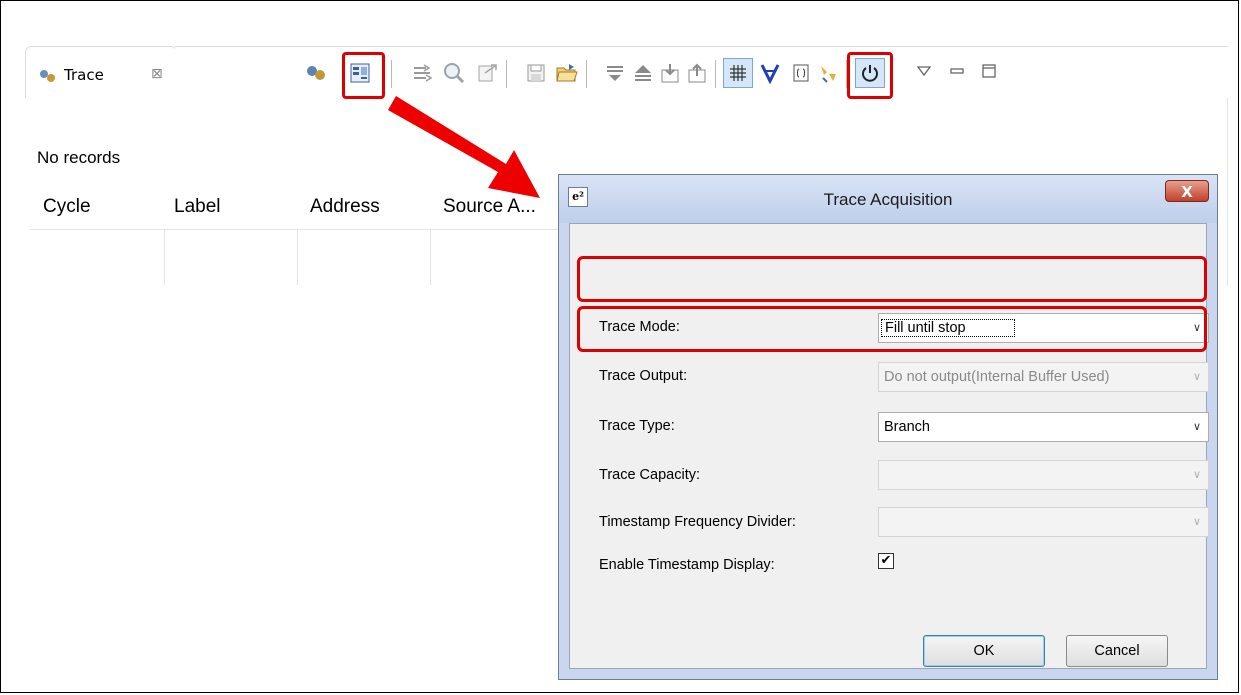 The width and height of the screenshot is (1241, 695). I want to click on status-text: No records, so click(79, 157).